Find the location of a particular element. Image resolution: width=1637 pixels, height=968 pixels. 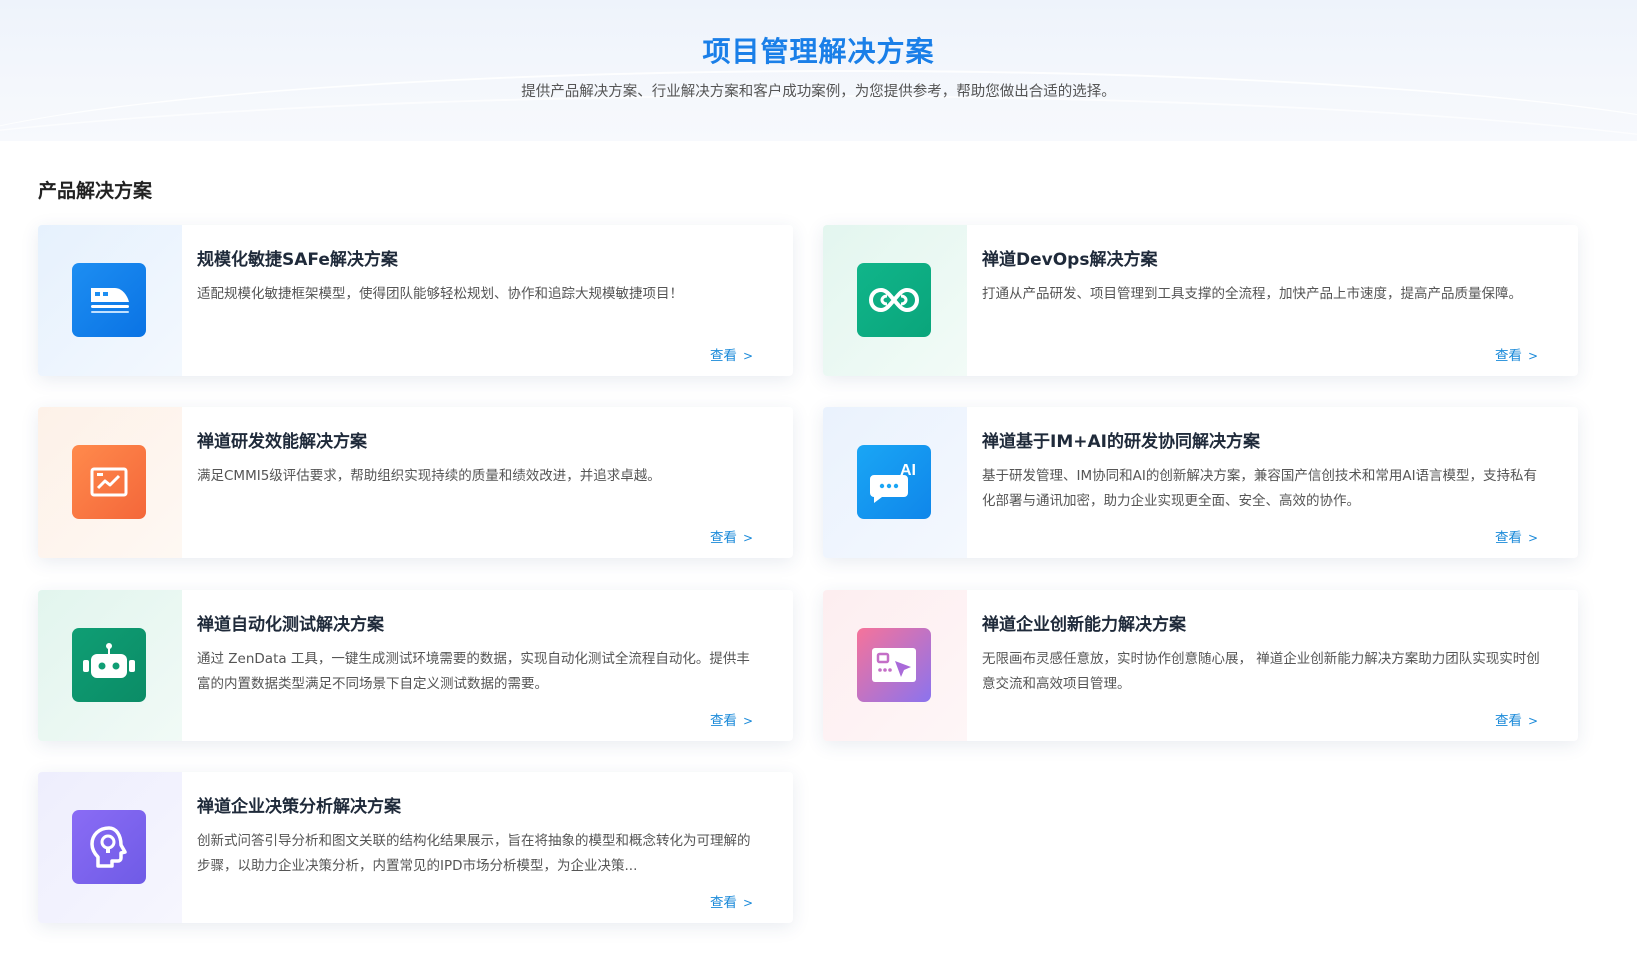

card-title: 禅道企业创新能力解决方案 is located at coordinates (1084, 625).